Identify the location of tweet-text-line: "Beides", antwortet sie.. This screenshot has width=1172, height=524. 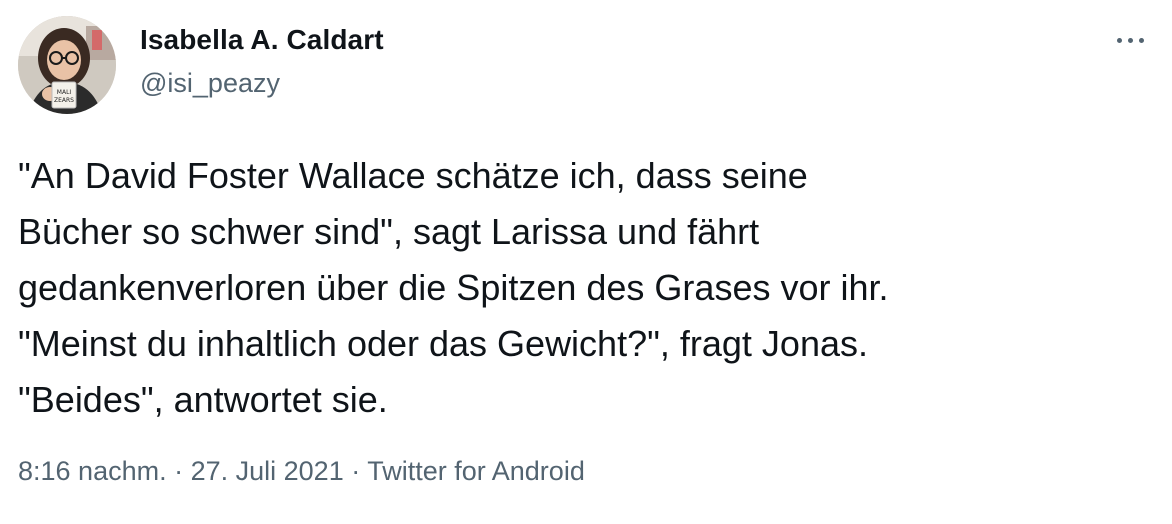
(203, 399).